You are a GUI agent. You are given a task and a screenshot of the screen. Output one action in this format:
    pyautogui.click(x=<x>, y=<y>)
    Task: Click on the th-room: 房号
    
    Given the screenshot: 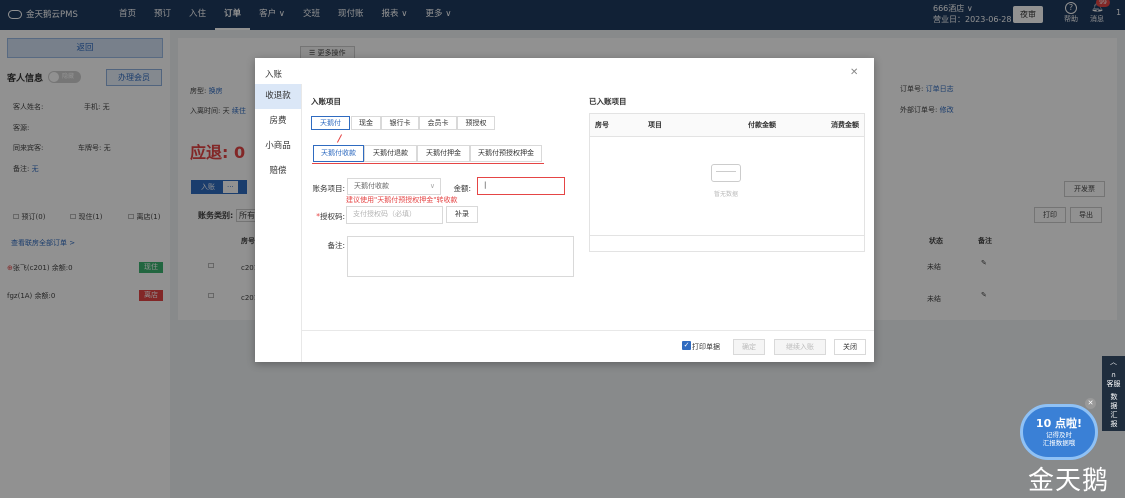 What is the action you would take?
    pyautogui.click(x=602, y=125)
    